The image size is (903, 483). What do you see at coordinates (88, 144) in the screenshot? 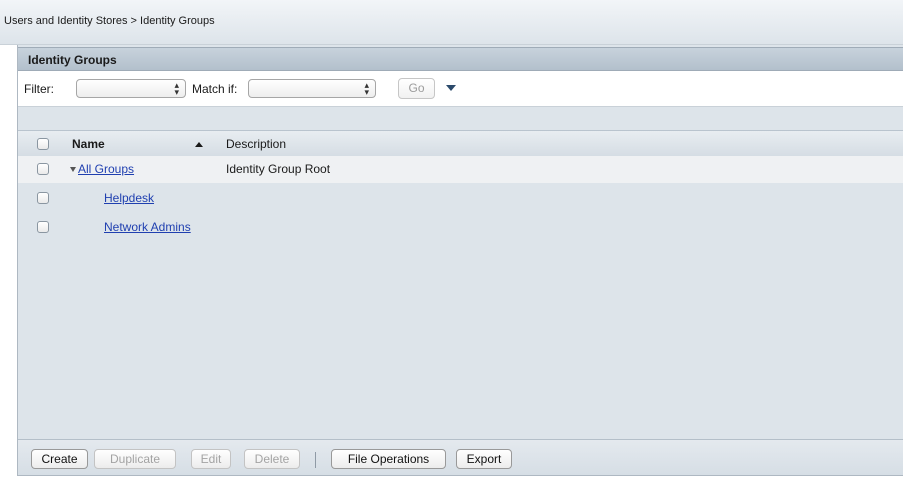
I see `column-header-name: Name` at bounding box center [88, 144].